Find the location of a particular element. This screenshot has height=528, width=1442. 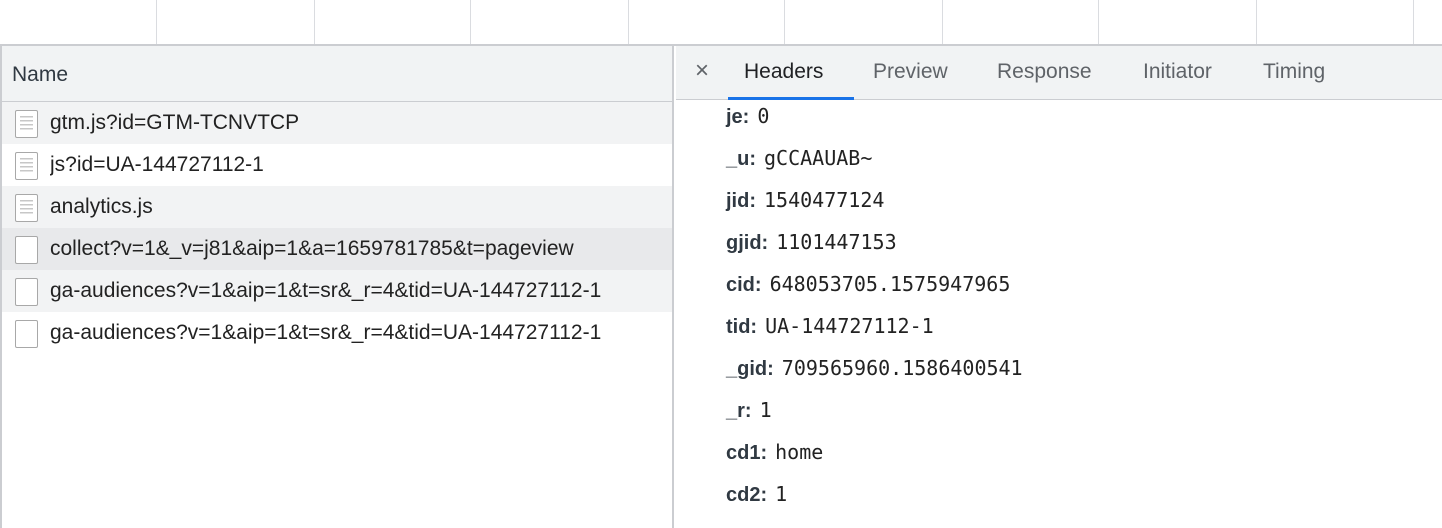

request-name: analytics.js is located at coordinates (101, 206).